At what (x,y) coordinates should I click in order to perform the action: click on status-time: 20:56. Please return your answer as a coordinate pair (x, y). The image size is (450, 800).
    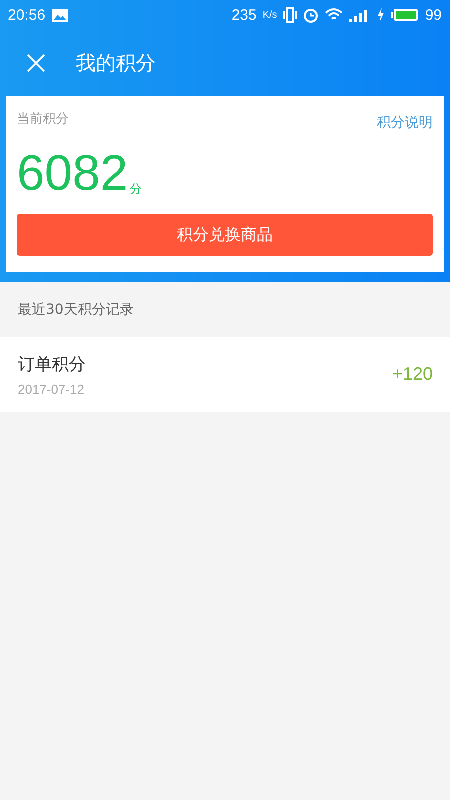
    Looking at the image, I should click on (27, 15).